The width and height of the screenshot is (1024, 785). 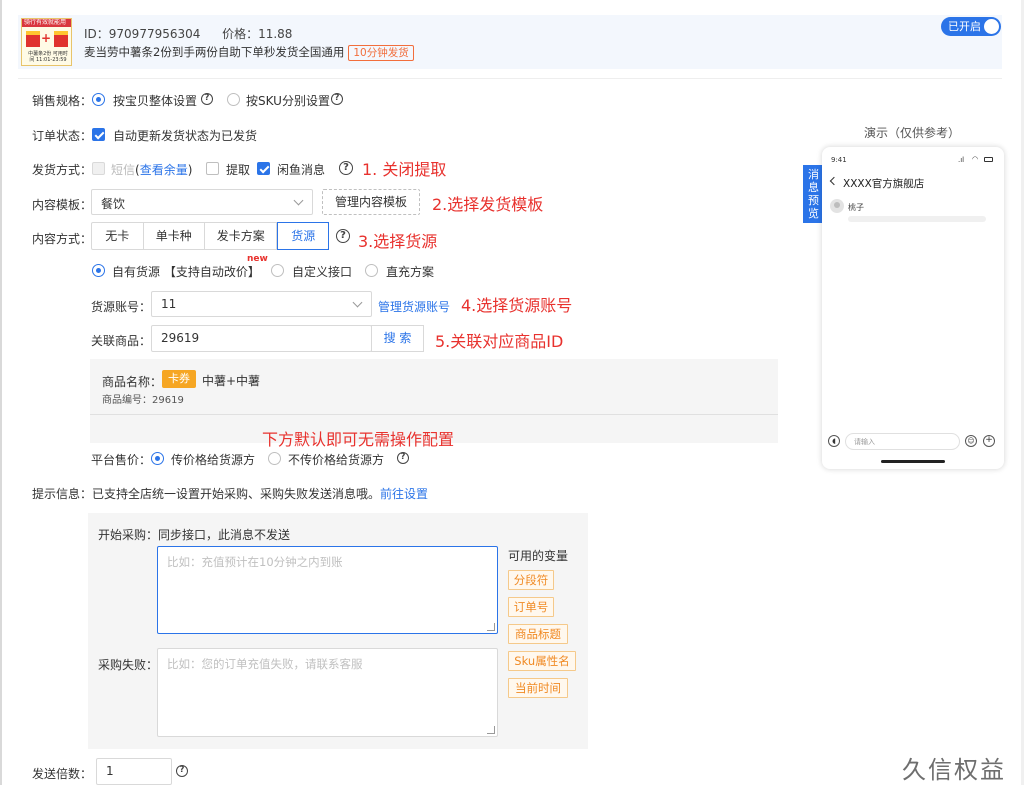 I want to click on source-custom-label: 自定义接口, so click(x=322, y=271).